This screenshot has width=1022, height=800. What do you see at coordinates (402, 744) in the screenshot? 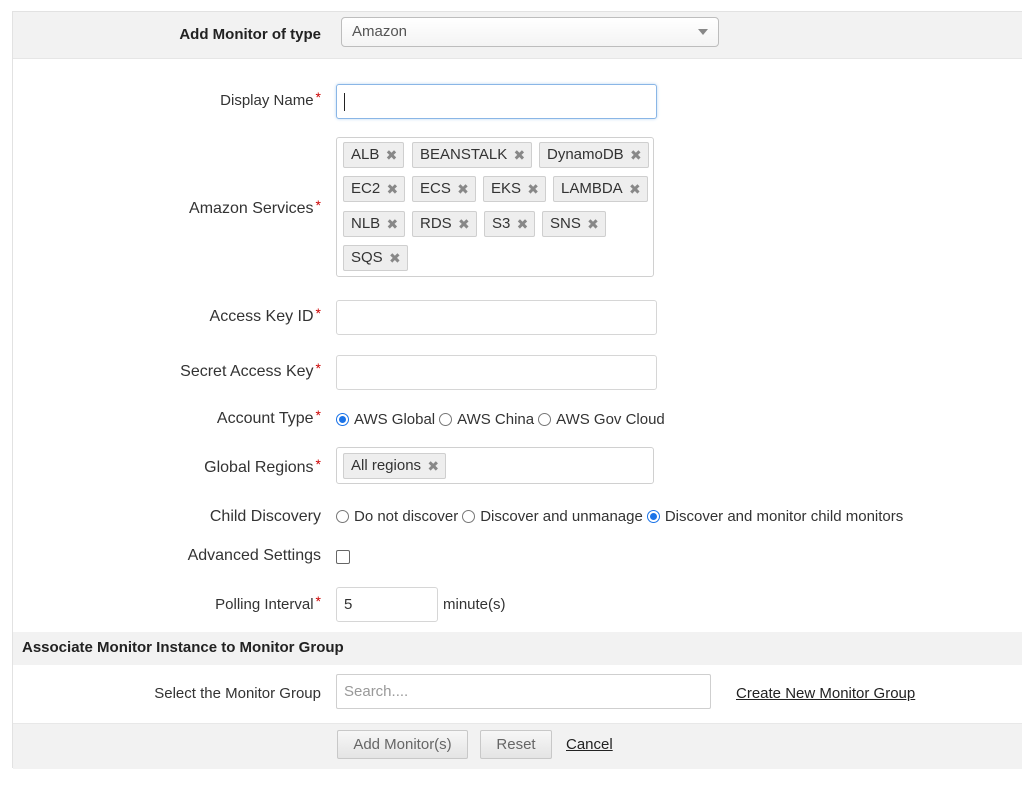
I see `add-monitor-button: Add Monitor(s)` at bounding box center [402, 744].